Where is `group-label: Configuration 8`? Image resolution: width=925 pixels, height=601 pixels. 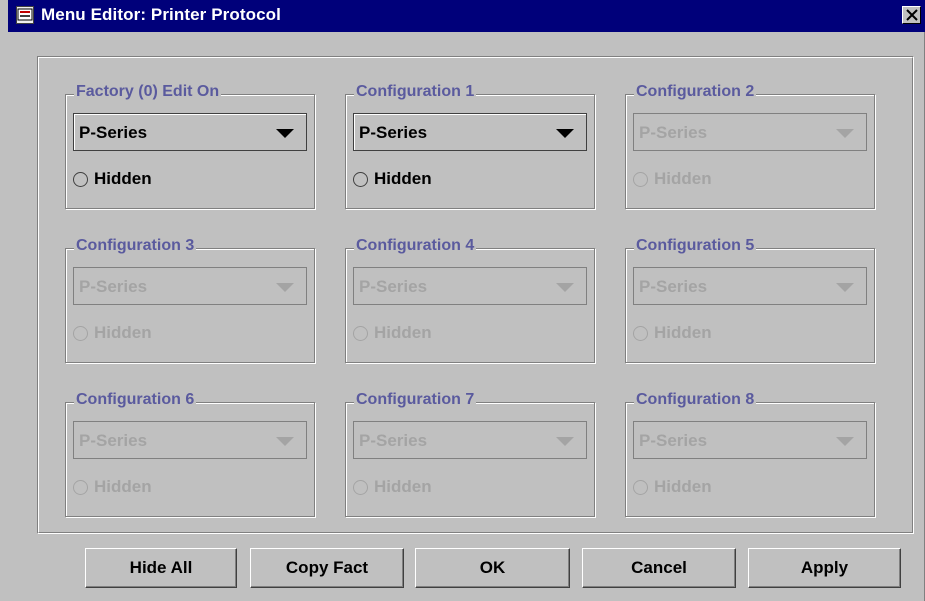 group-label: Configuration 8 is located at coordinates (695, 400).